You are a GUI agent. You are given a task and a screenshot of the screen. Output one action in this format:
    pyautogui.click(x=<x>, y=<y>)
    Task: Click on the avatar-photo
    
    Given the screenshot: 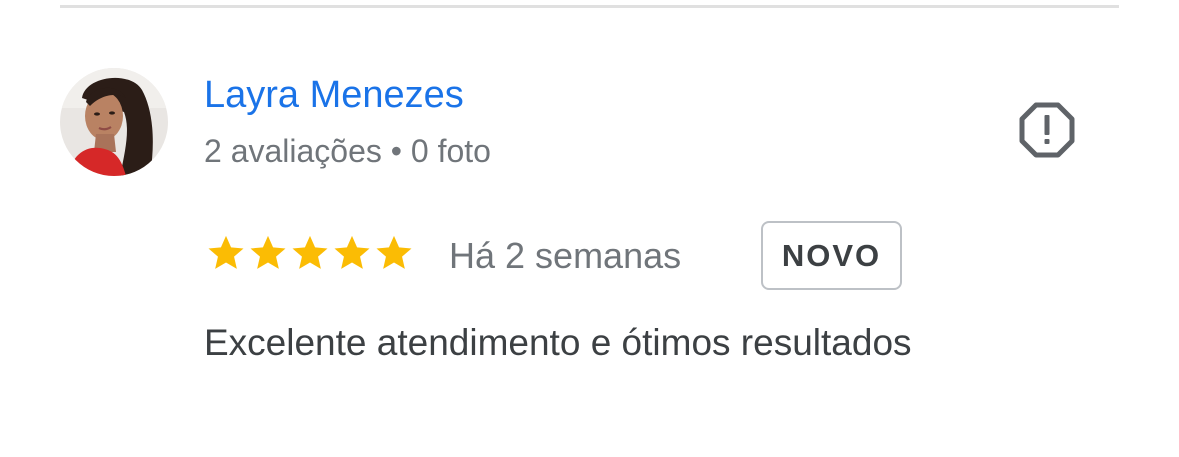 What is the action you would take?
    pyautogui.click(x=114, y=122)
    